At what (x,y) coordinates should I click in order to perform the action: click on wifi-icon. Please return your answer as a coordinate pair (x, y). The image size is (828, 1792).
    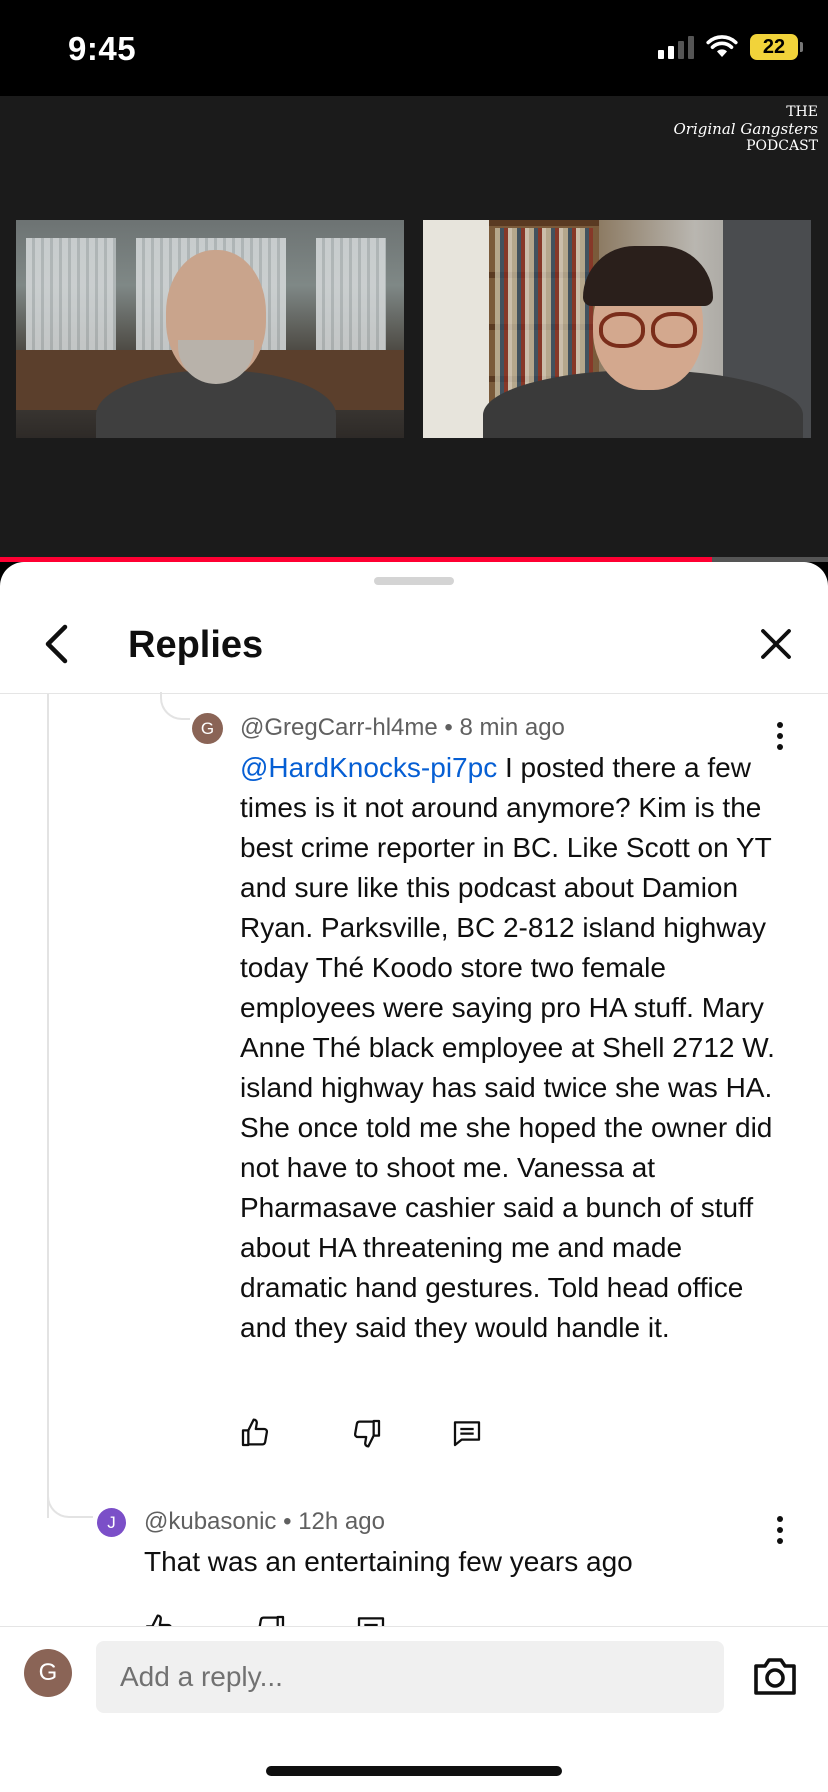
    Looking at the image, I should click on (722, 46).